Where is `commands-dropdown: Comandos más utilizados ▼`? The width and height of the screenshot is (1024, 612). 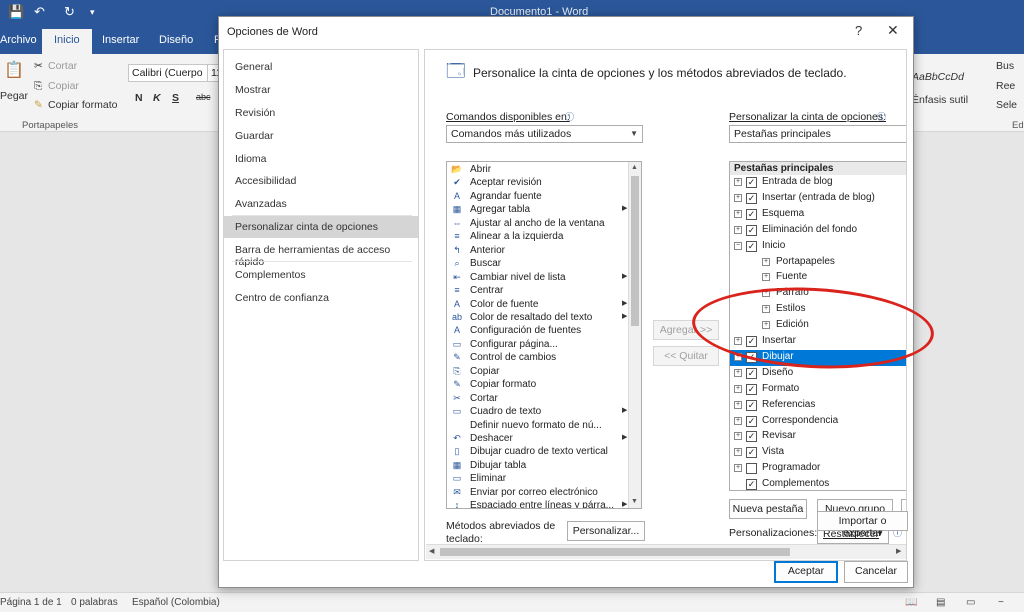 commands-dropdown: Comandos más utilizados ▼ is located at coordinates (544, 134).